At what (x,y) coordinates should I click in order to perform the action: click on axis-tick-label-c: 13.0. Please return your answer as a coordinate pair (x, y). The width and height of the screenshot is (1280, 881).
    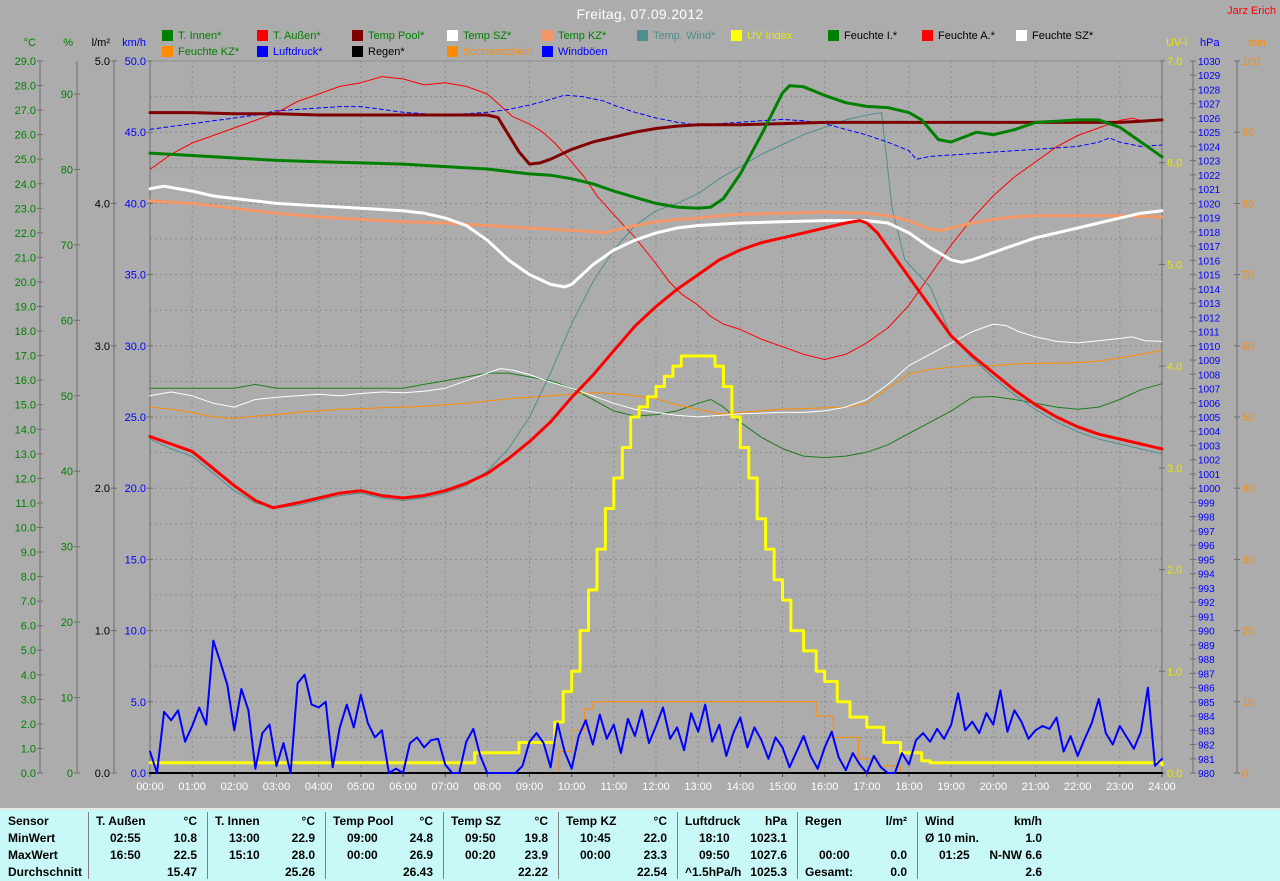
    Looking at the image, I should click on (25, 455).